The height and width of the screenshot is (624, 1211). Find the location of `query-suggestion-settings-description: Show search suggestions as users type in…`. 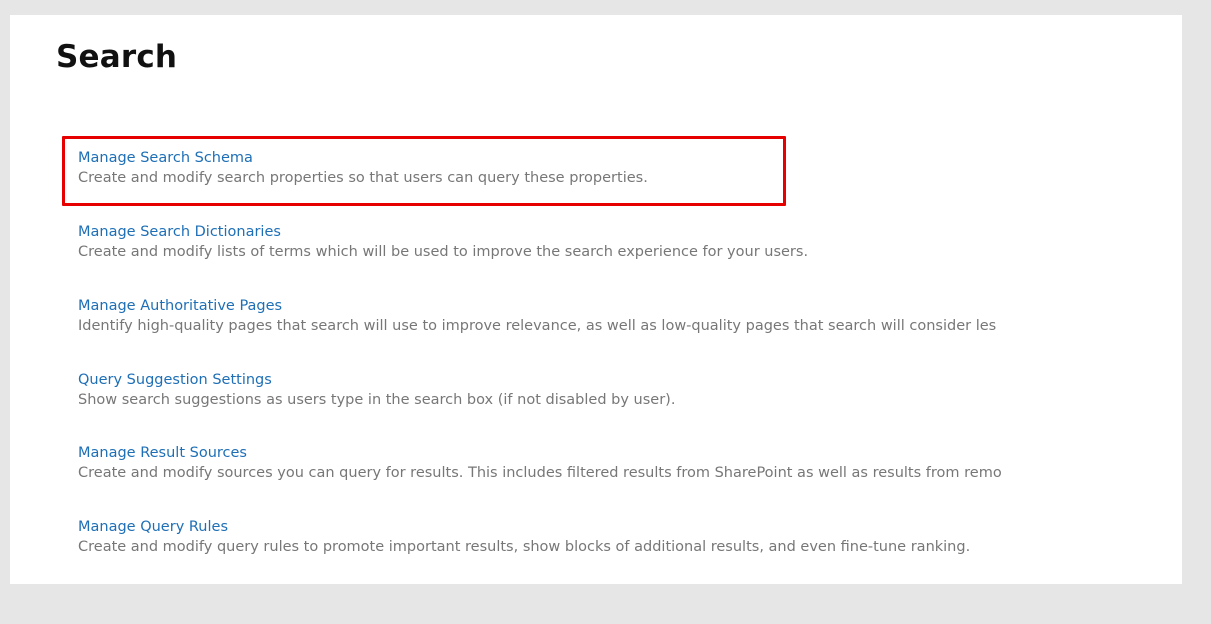

query-suggestion-settings-description: Show search suggestions as users type in… is located at coordinates (377, 400).